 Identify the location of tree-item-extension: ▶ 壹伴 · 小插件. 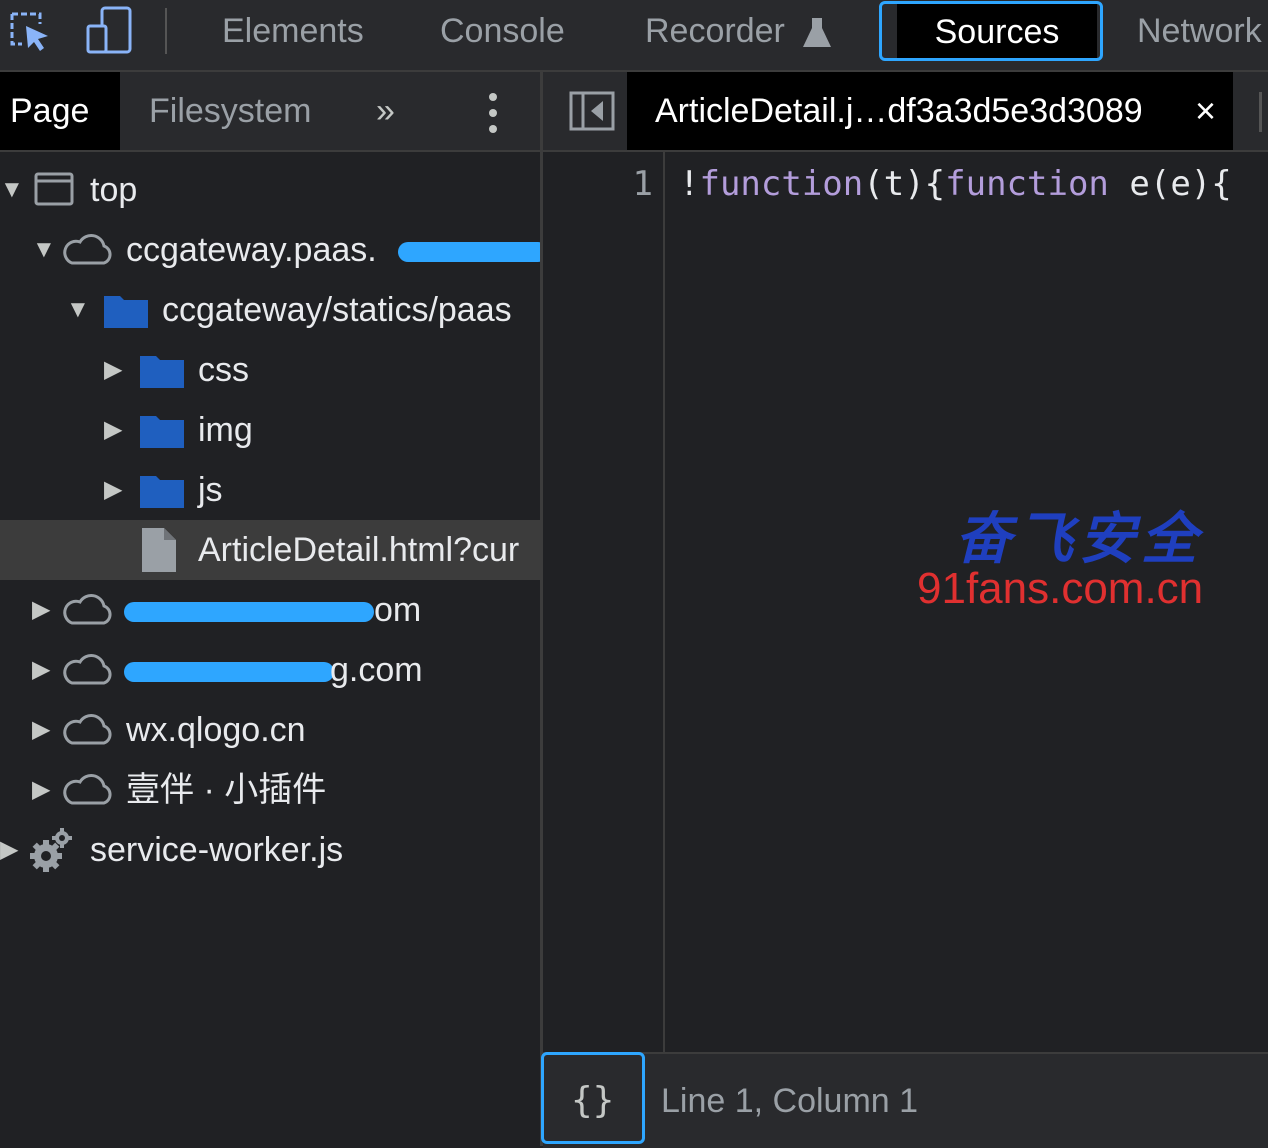
(270, 790).